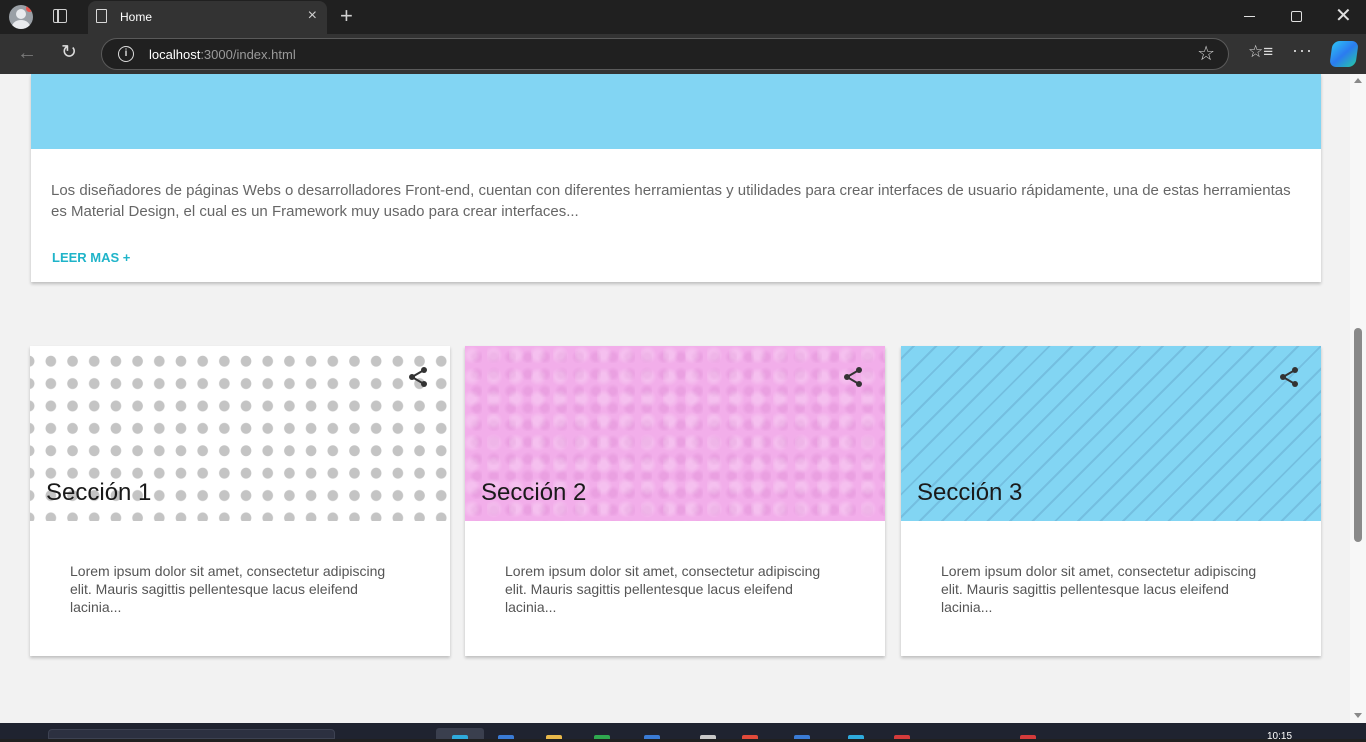 Image resolution: width=1366 pixels, height=742 pixels. What do you see at coordinates (91, 257) in the screenshot?
I see `read-more-link: LEER MAS +` at bounding box center [91, 257].